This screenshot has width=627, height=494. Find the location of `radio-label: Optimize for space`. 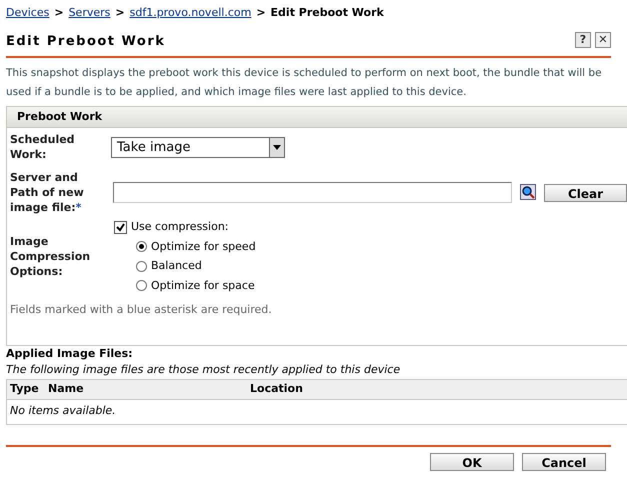

radio-label: Optimize for space is located at coordinates (203, 286).